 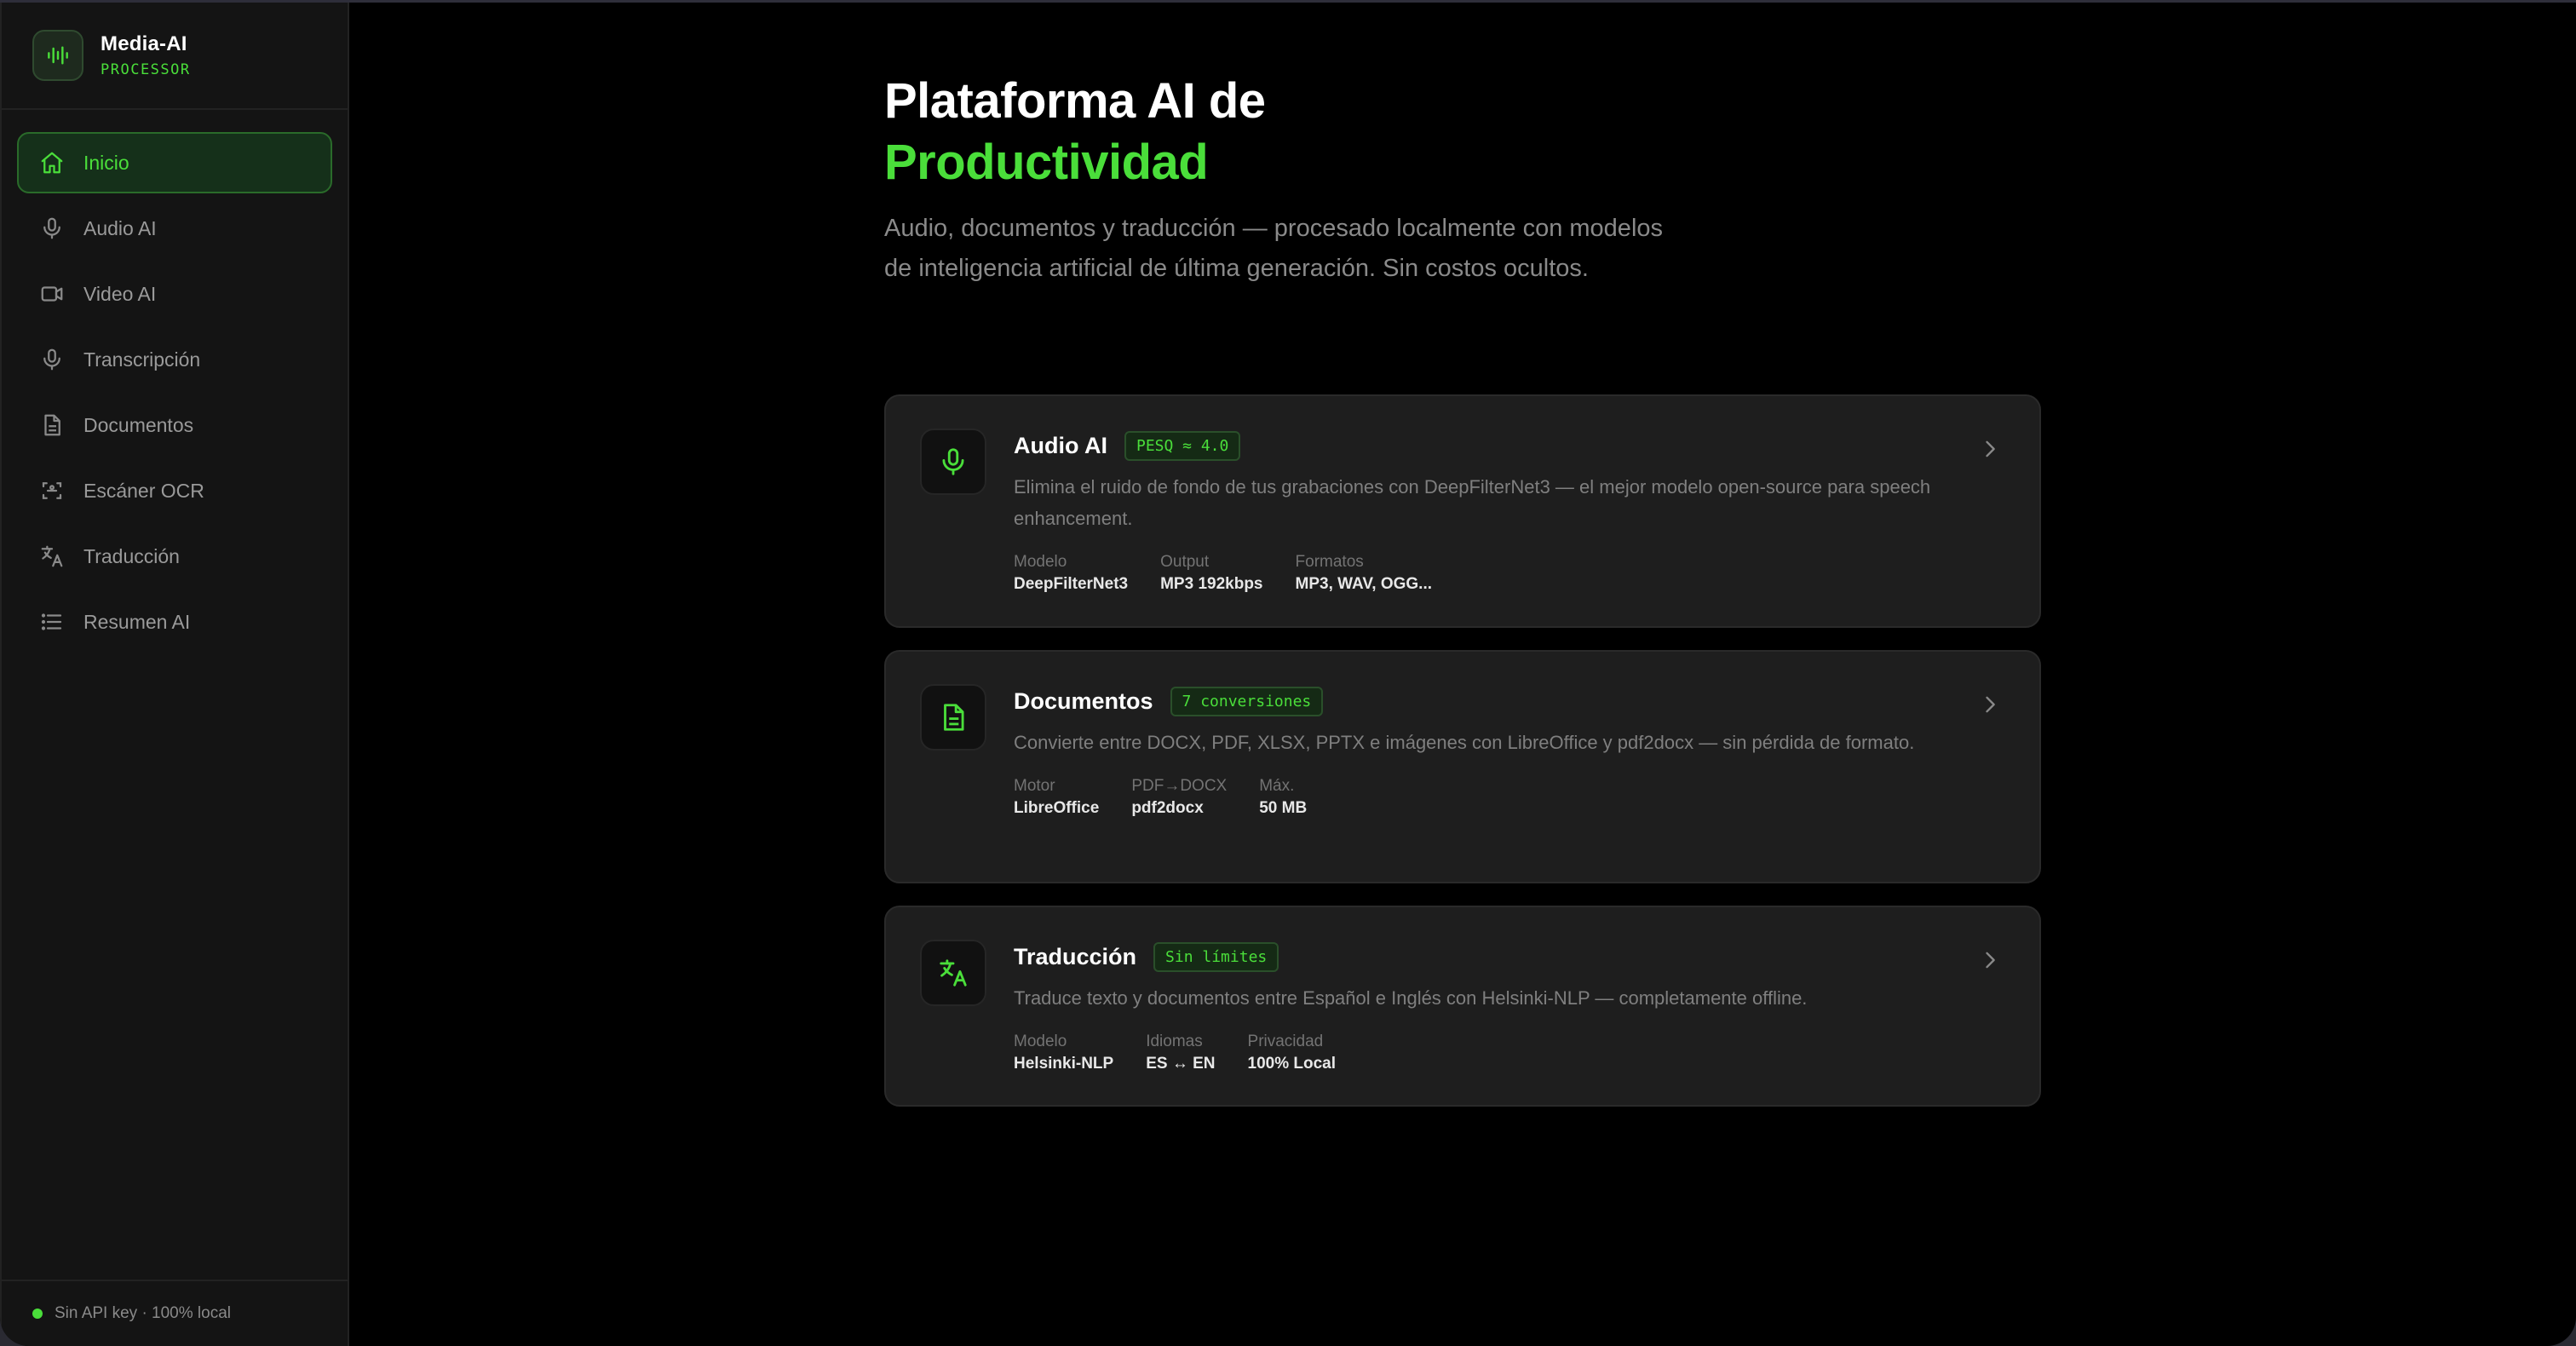 I want to click on scan-icon, so click(x=52, y=490).